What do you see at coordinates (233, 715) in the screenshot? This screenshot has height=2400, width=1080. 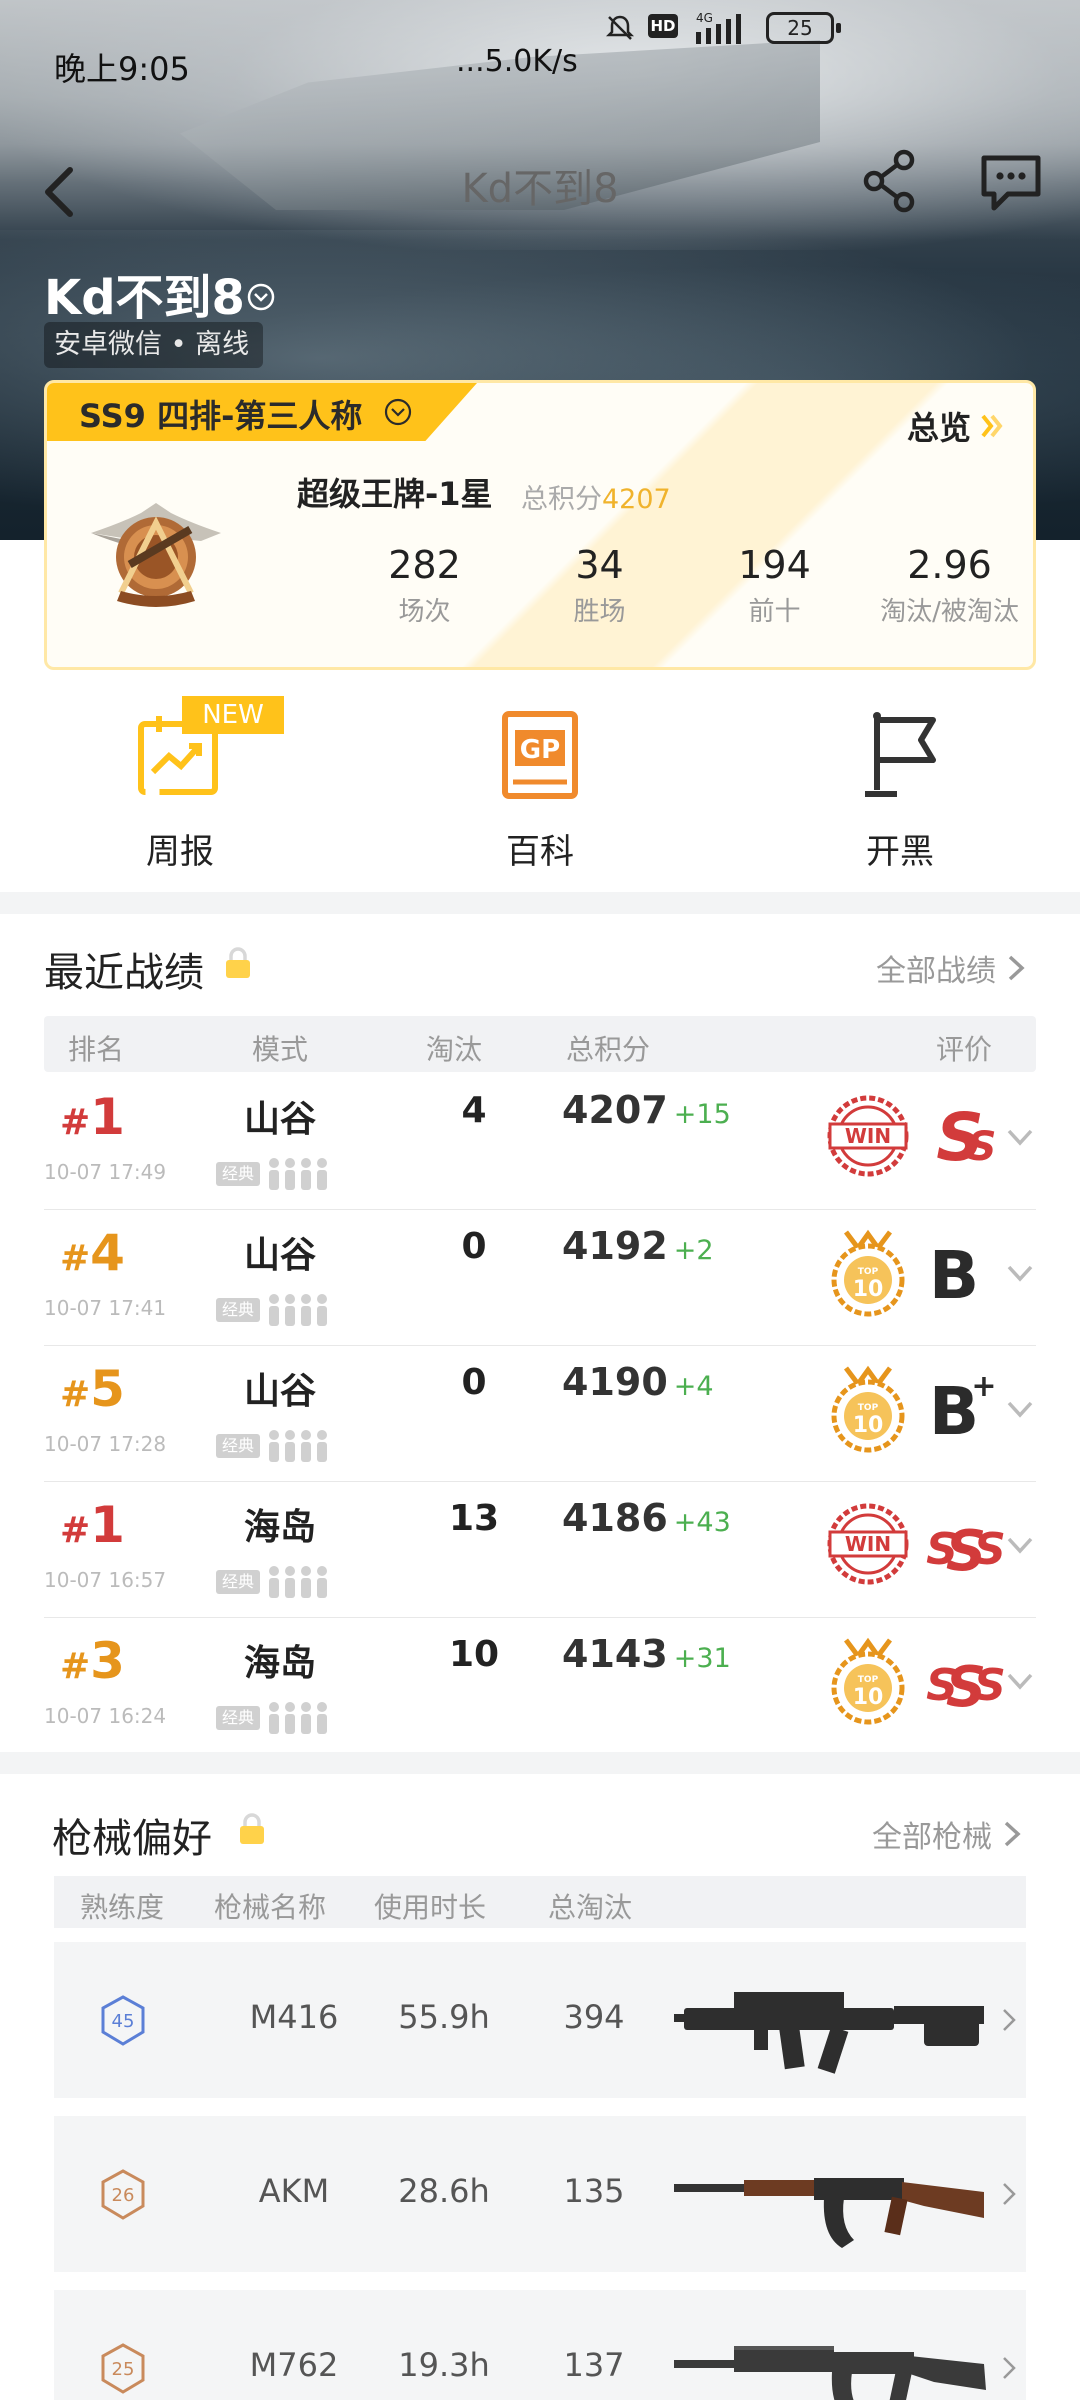 I see `new-badge: NEW` at bounding box center [233, 715].